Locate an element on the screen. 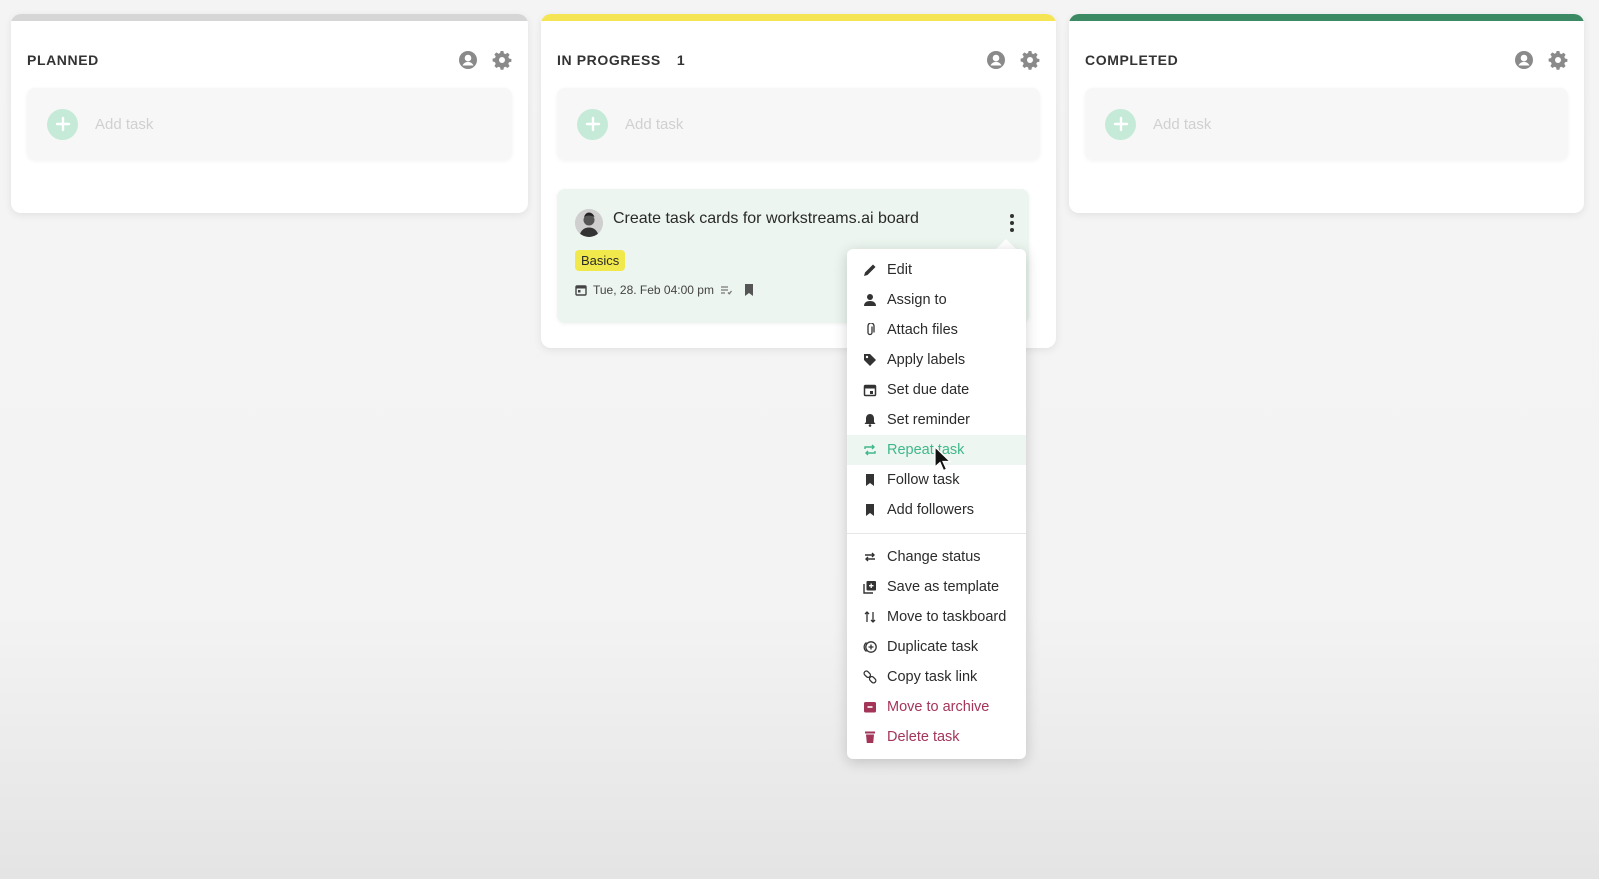  menu-item-label: Edit is located at coordinates (899, 270).